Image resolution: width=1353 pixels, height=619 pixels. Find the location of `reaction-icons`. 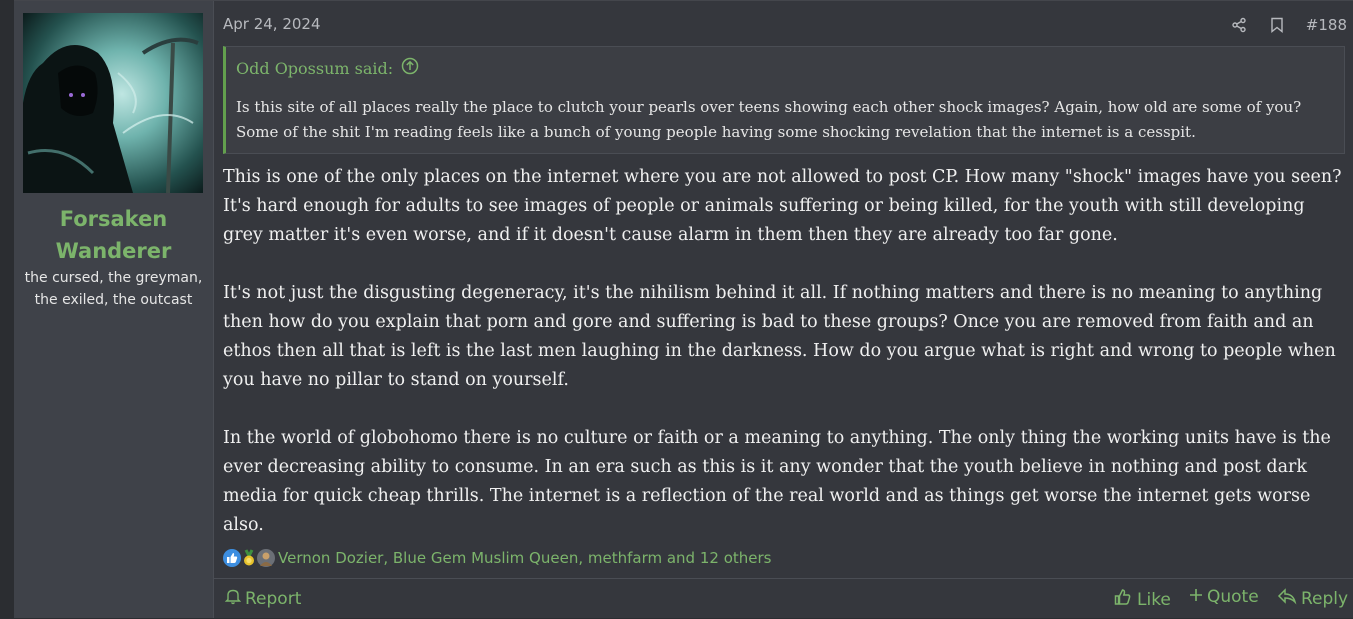

reaction-icons is located at coordinates (249, 558).